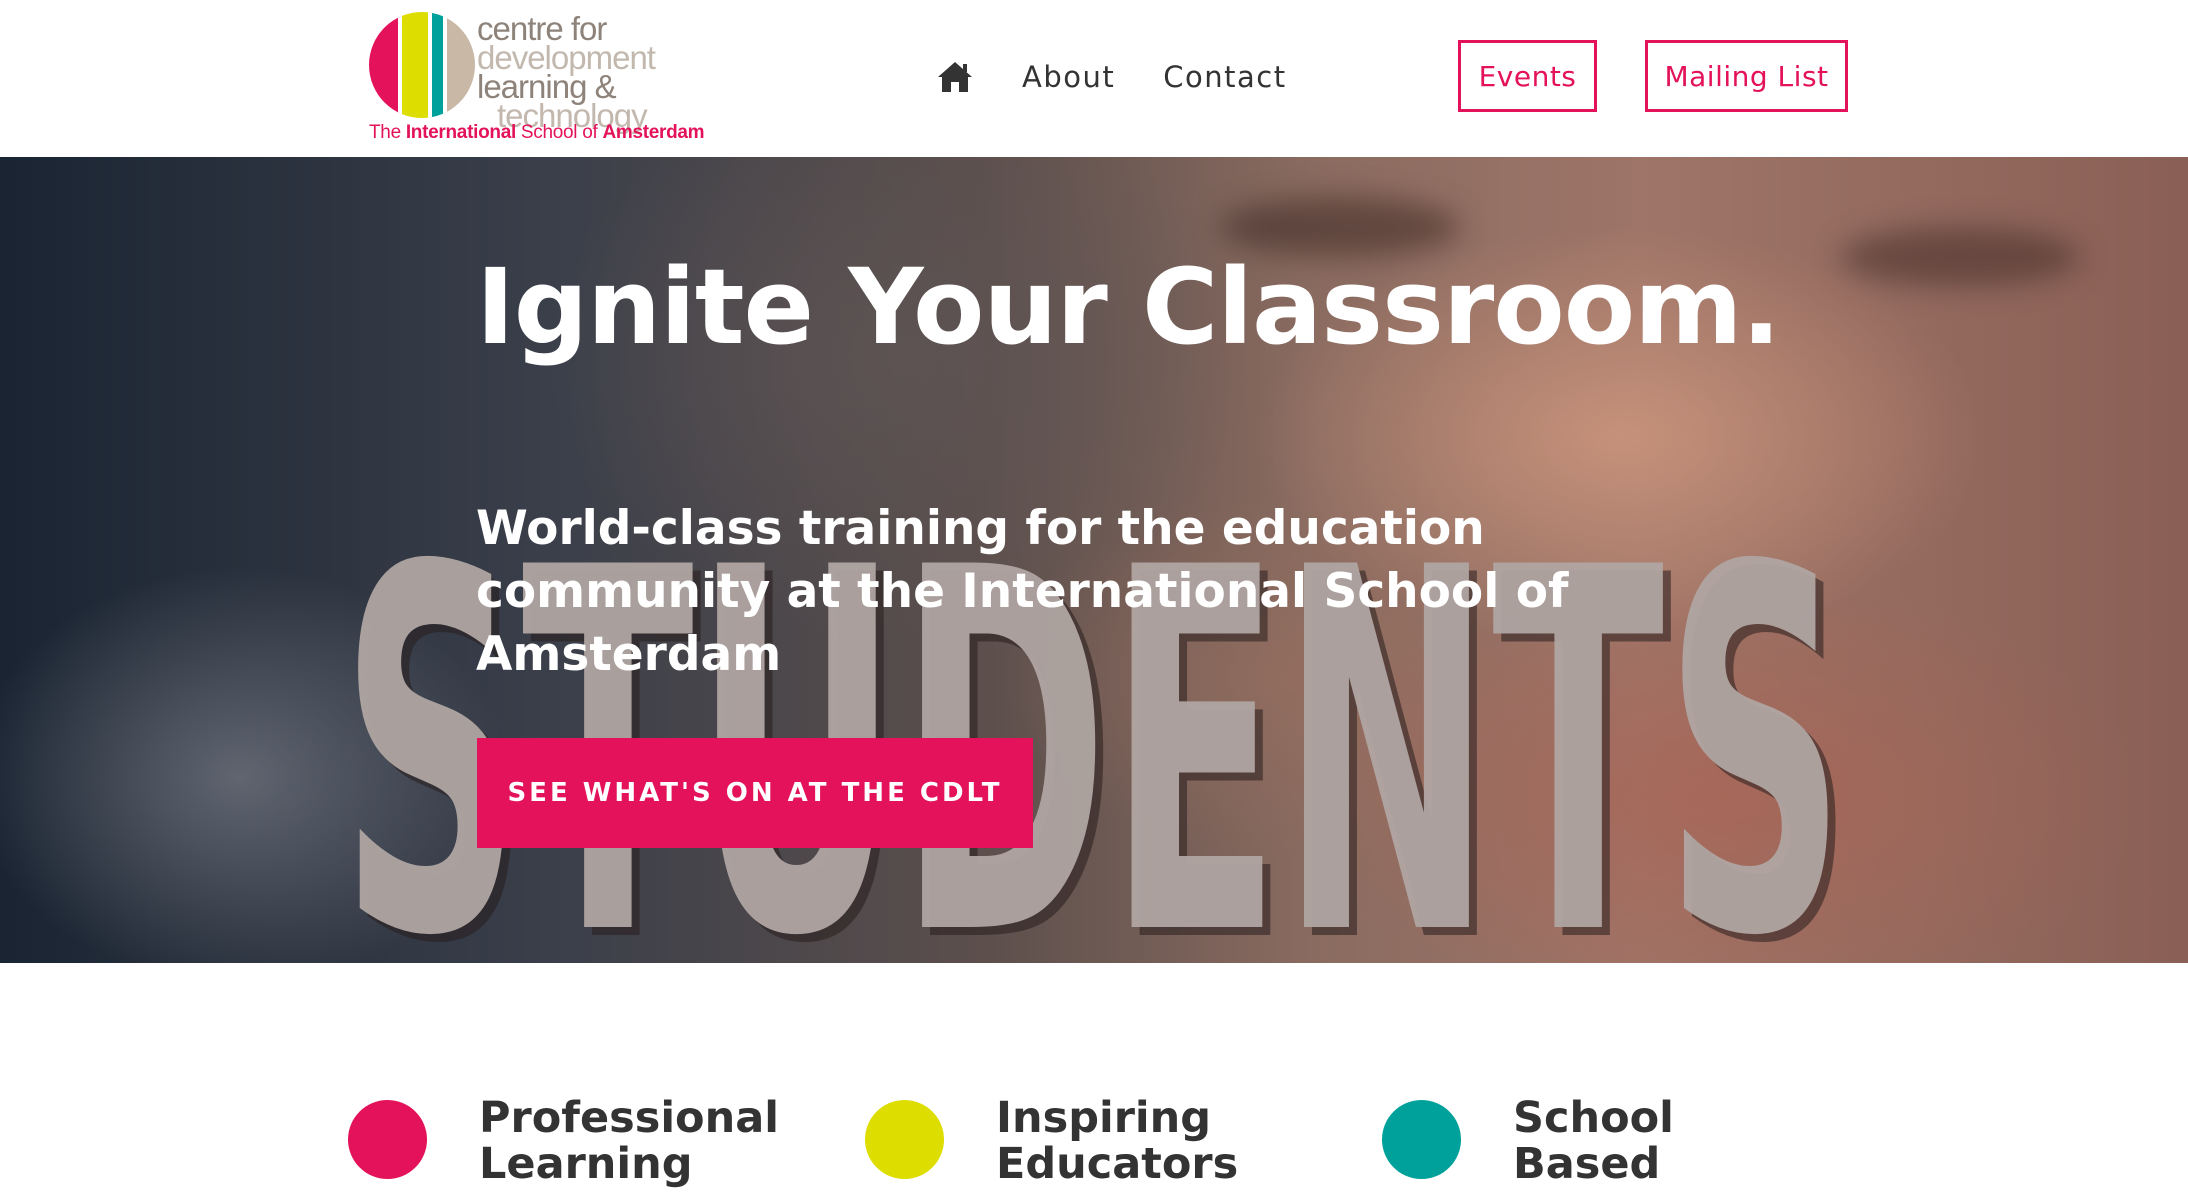 The image size is (2188, 1197). I want to click on hero-title: Ignite Your Classroom., so click(1128, 307).